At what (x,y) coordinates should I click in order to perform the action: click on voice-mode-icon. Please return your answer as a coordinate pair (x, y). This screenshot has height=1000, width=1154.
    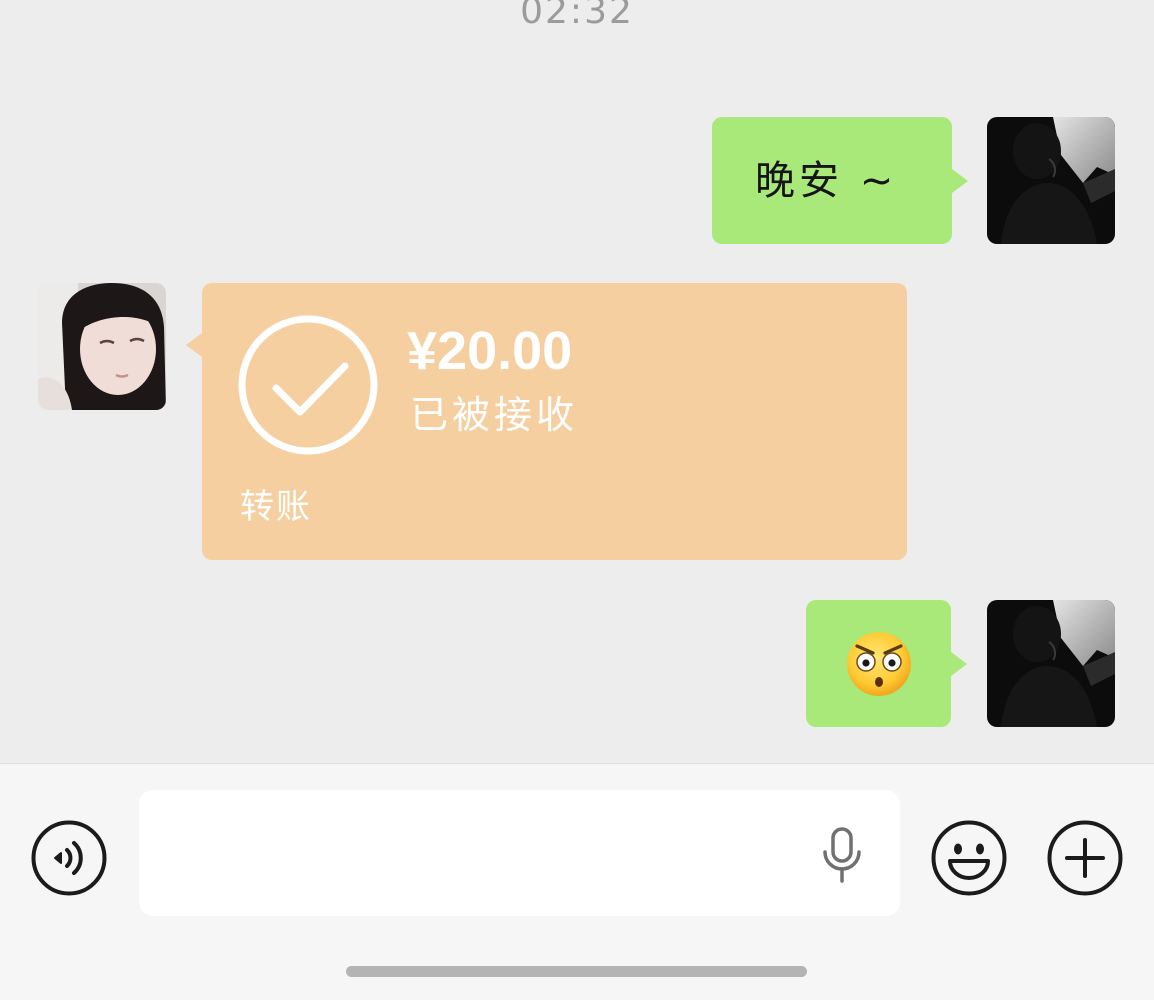
    Looking at the image, I should click on (69, 858).